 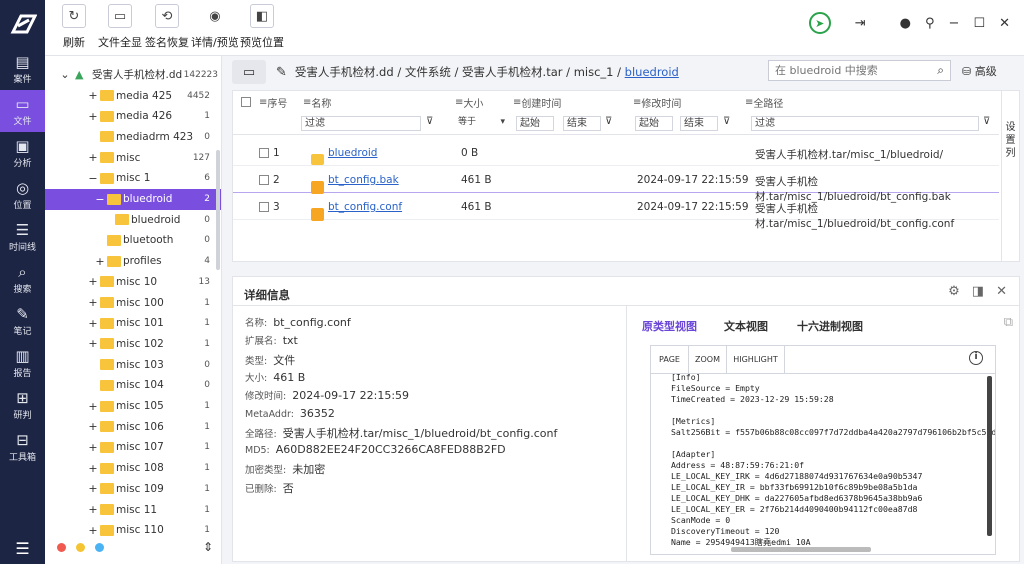 I want to click on menu-icon: ☰, so click(x=22, y=548).